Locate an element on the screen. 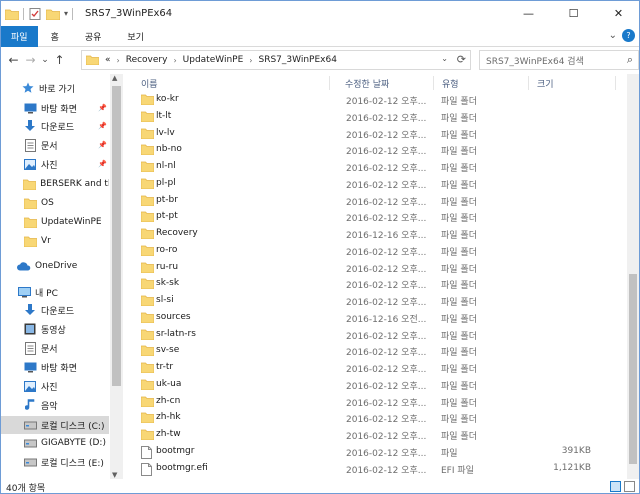 The height and width of the screenshot is (494, 640). sidebar-item: 바탕 화면 📌 is located at coordinates (55, 108).